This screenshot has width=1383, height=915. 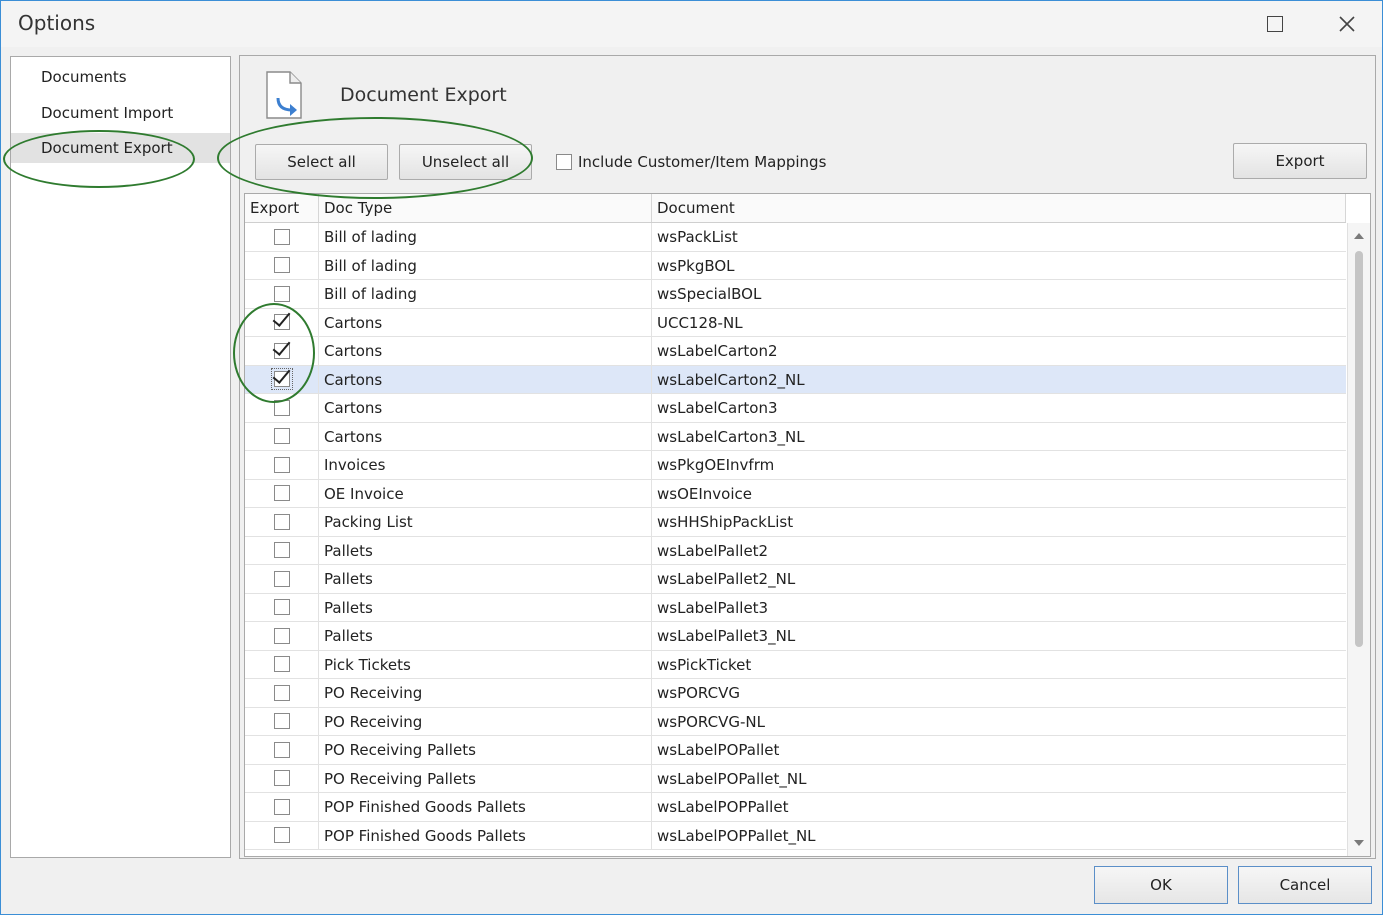 What do you see at coordinates (795, 607) in the screenshot?
I see `table-row: Pallets wsLabelPallet3` at bounding box center [795, 607].